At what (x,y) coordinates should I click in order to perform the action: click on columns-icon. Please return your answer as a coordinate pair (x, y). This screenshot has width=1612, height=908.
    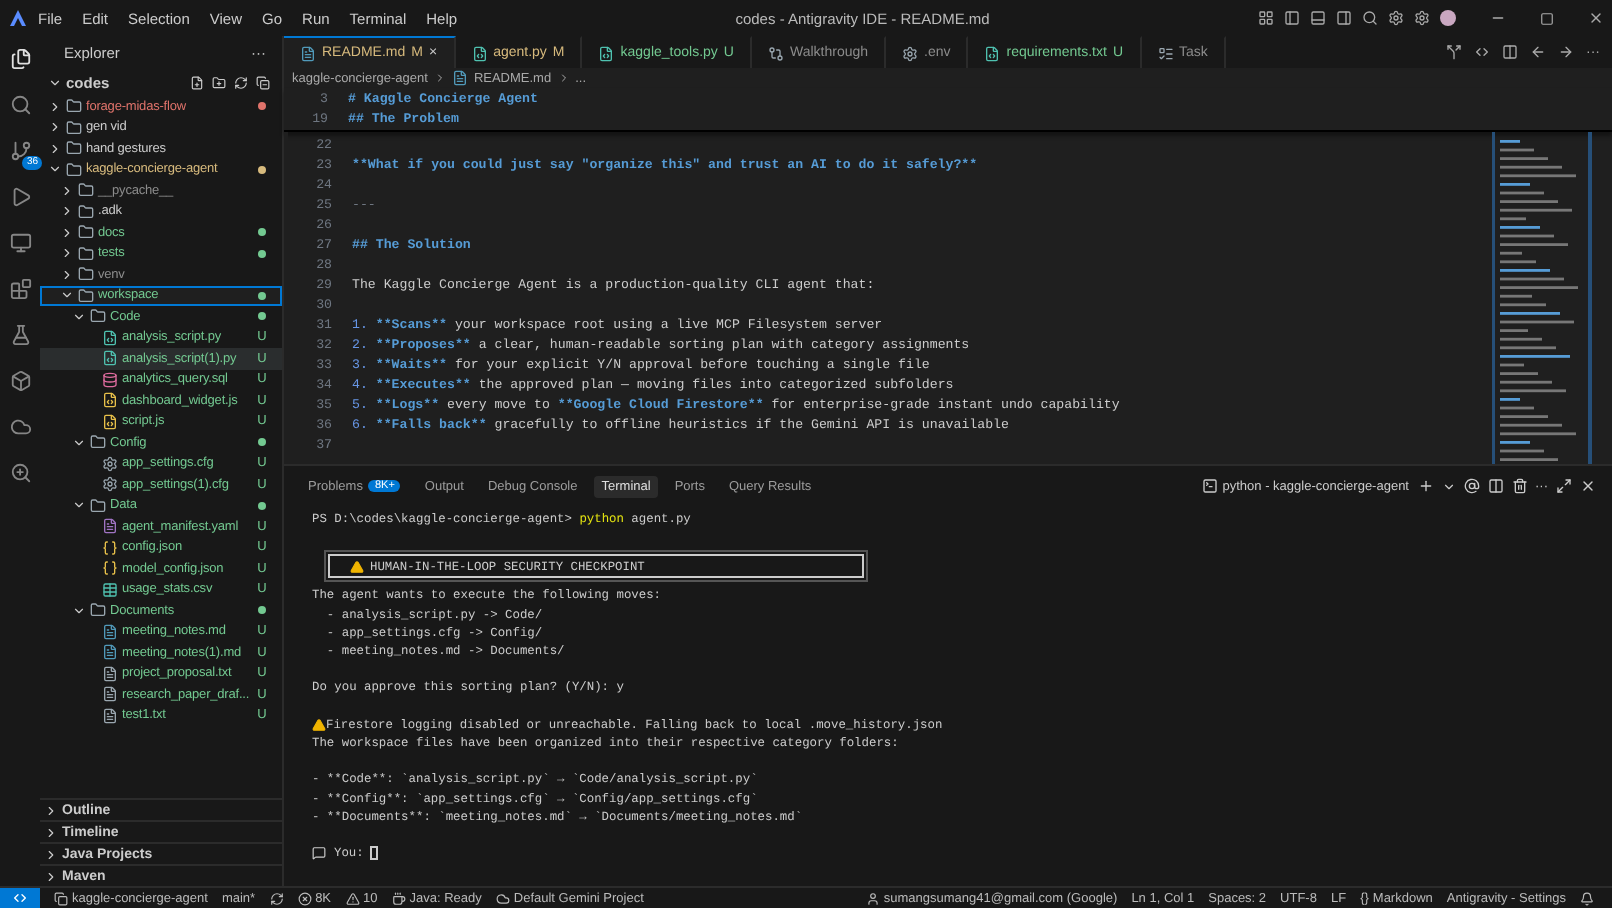
    Looking at the image, I should click on (1510, 52).